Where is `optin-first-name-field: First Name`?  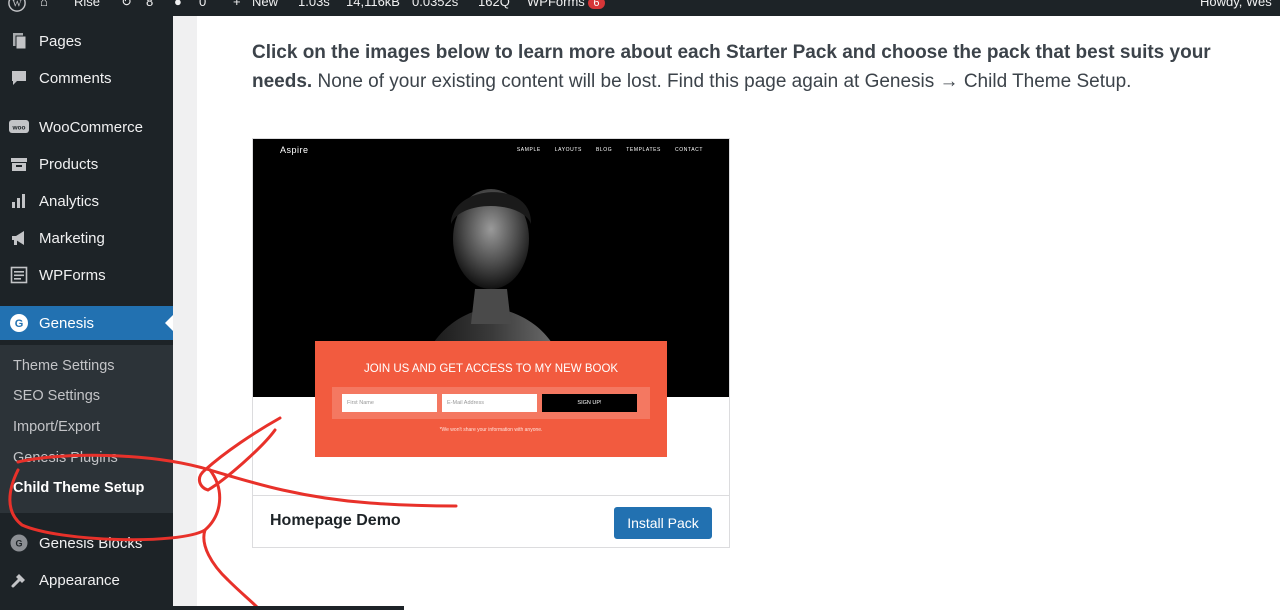
optin-first-name-field: First Name is located at coordinates (389, 403).